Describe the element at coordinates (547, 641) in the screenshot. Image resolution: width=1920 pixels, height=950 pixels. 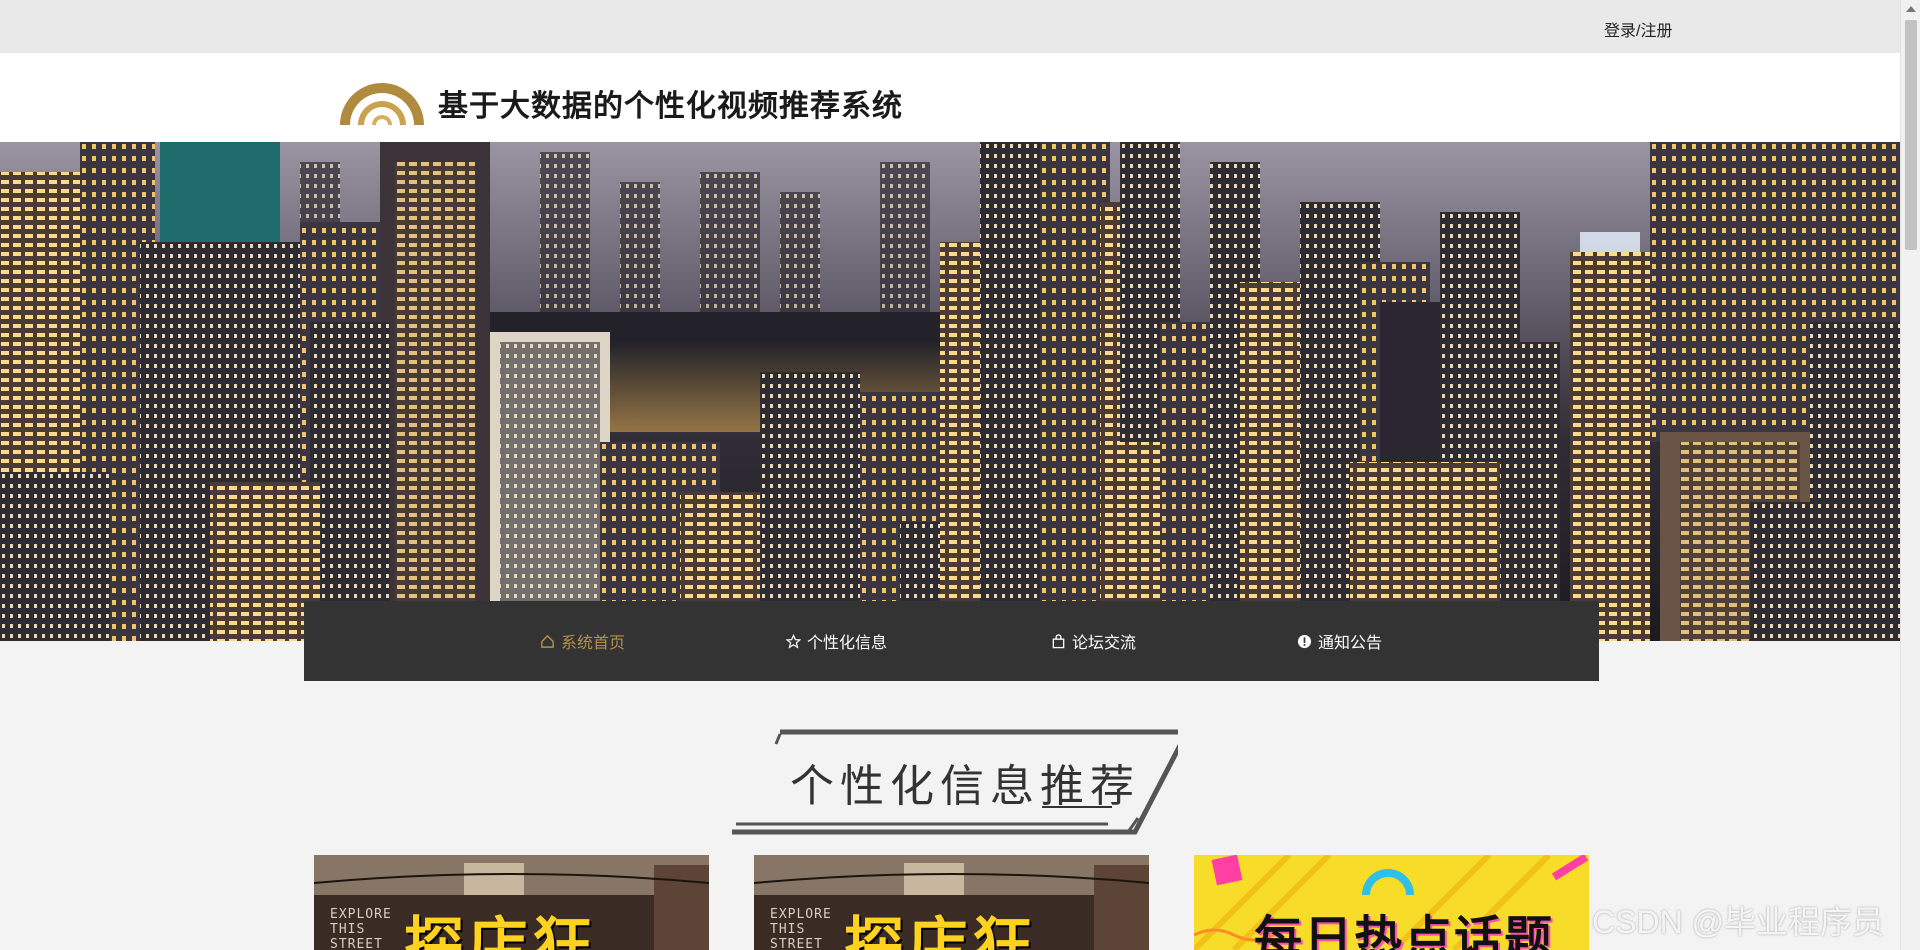
I see `home-icon` at that location.